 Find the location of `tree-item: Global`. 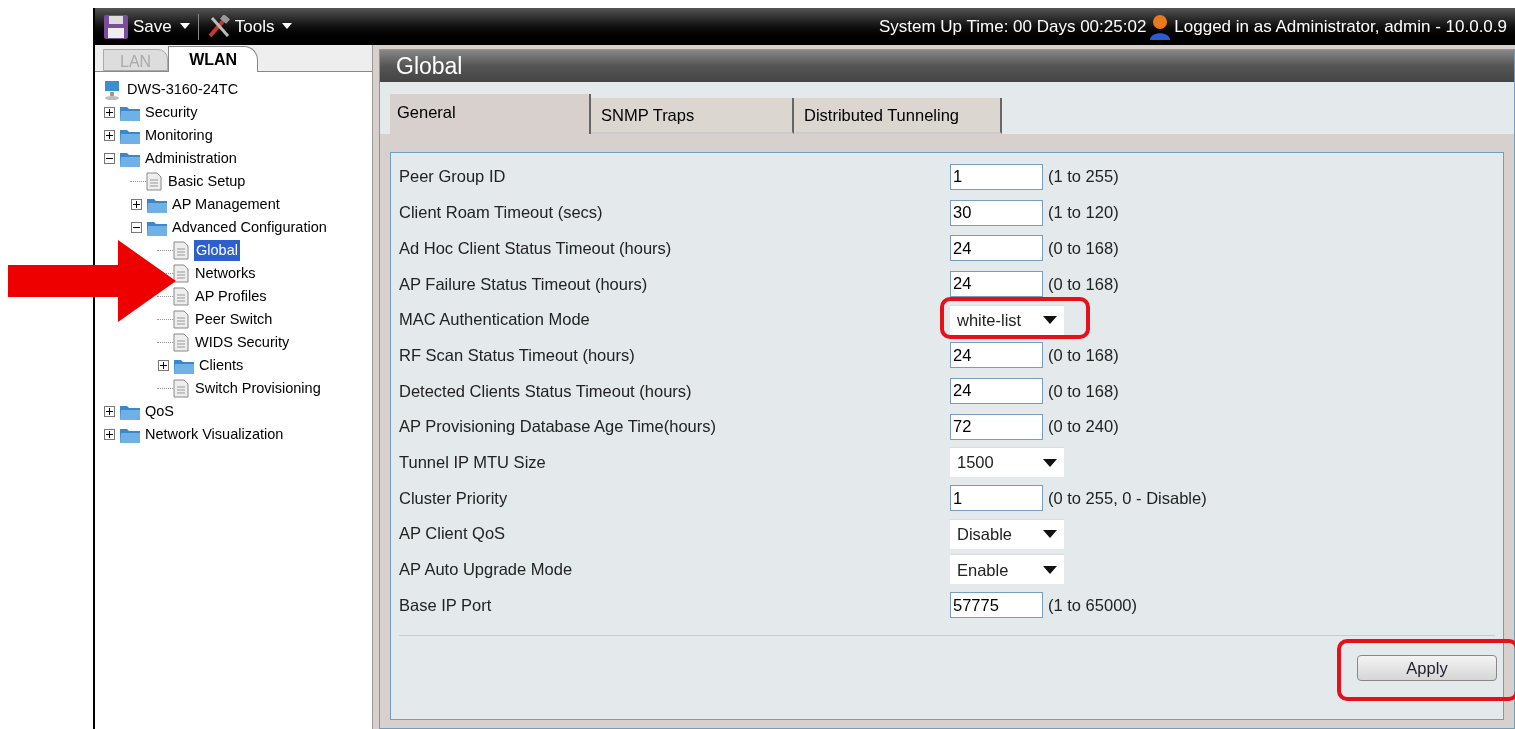

tree-item: Global is located at coordinates (217, 250).